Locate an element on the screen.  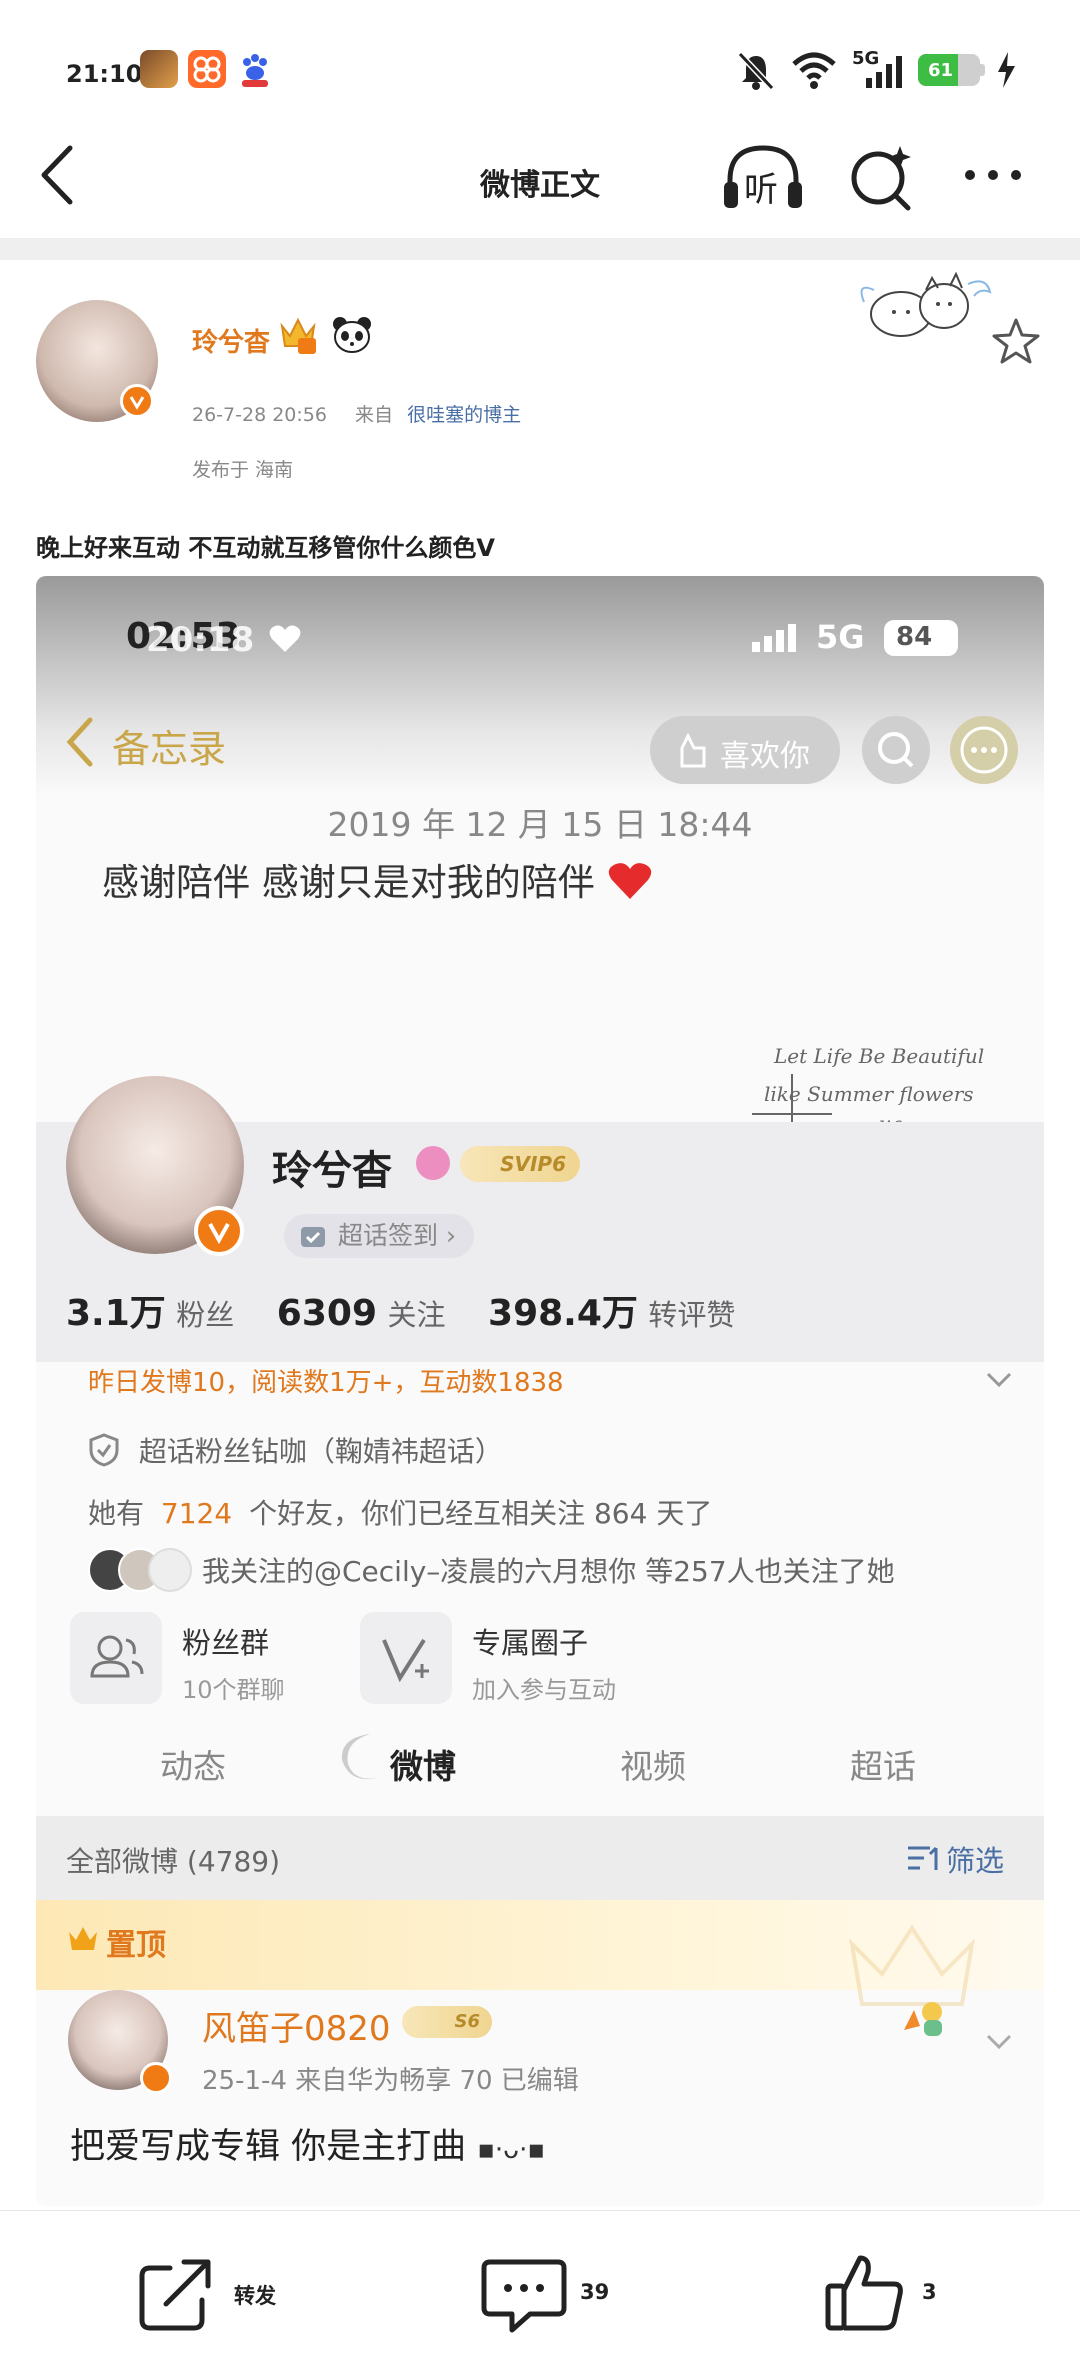
follow-count: 6309 is located at coordinates (326, 1313).